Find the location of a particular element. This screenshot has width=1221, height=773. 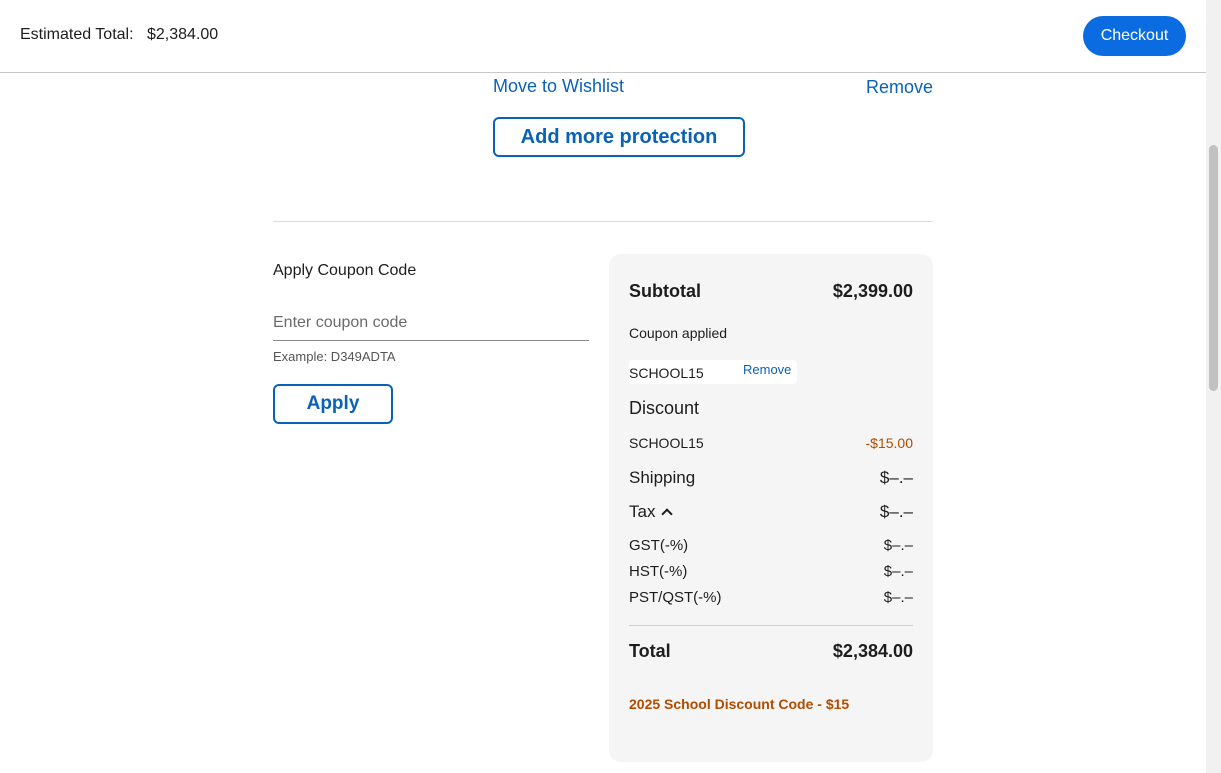

shipping-label: Shipping is located at coordinates (662, 477).